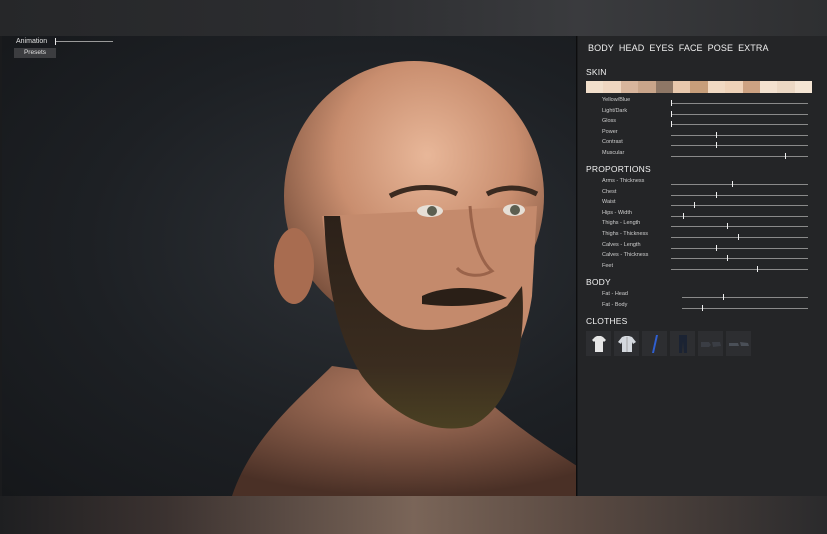 Image resolution: width=827 pixels, height=534 pixels. I want to click on shoes-icon, so click(738, 343).